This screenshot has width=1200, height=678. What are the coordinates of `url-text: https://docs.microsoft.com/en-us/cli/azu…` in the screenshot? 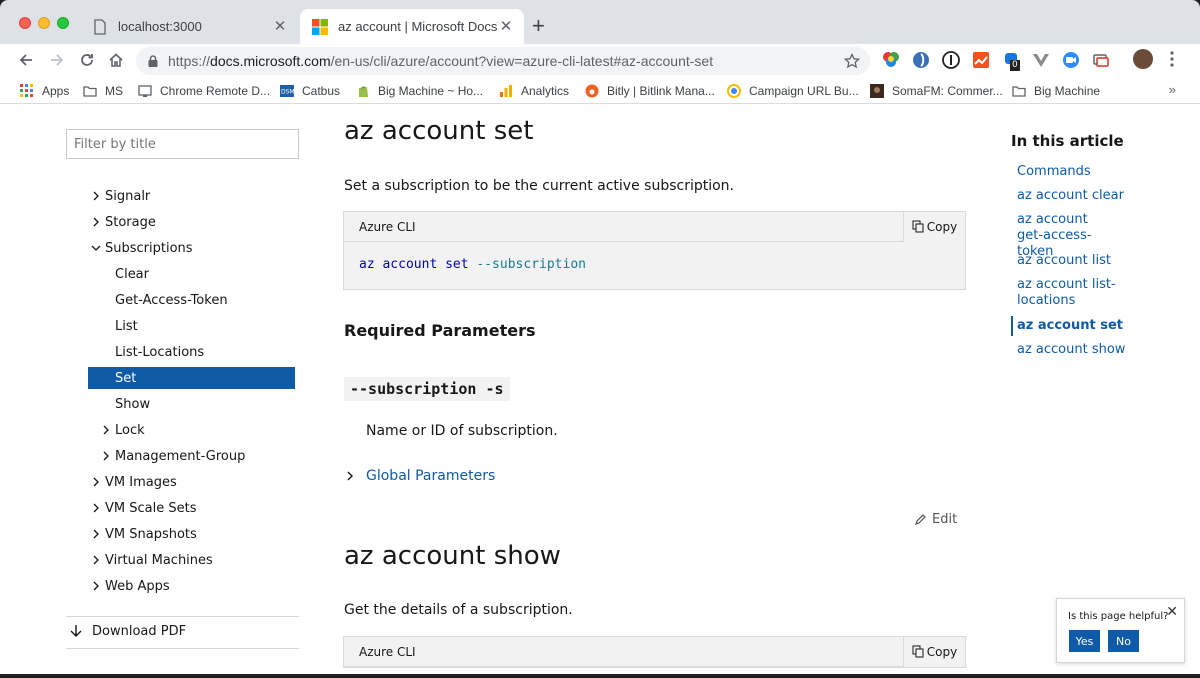 It's located at (441, 61).